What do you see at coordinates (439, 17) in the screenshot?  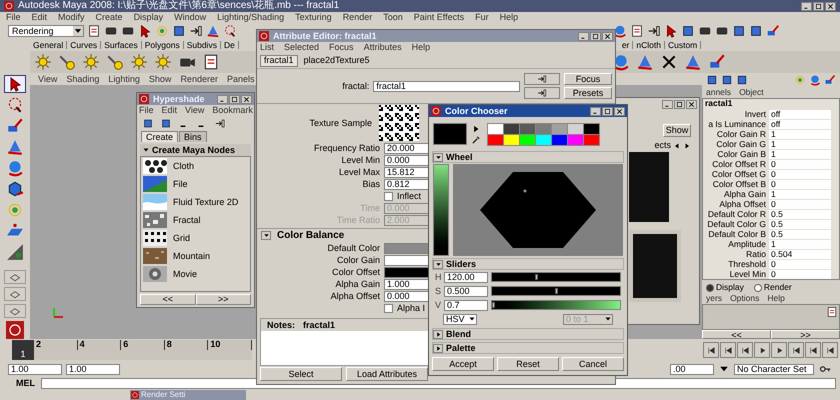 I see `menu-item: Paint Effects` at bounding box center [439, 17].